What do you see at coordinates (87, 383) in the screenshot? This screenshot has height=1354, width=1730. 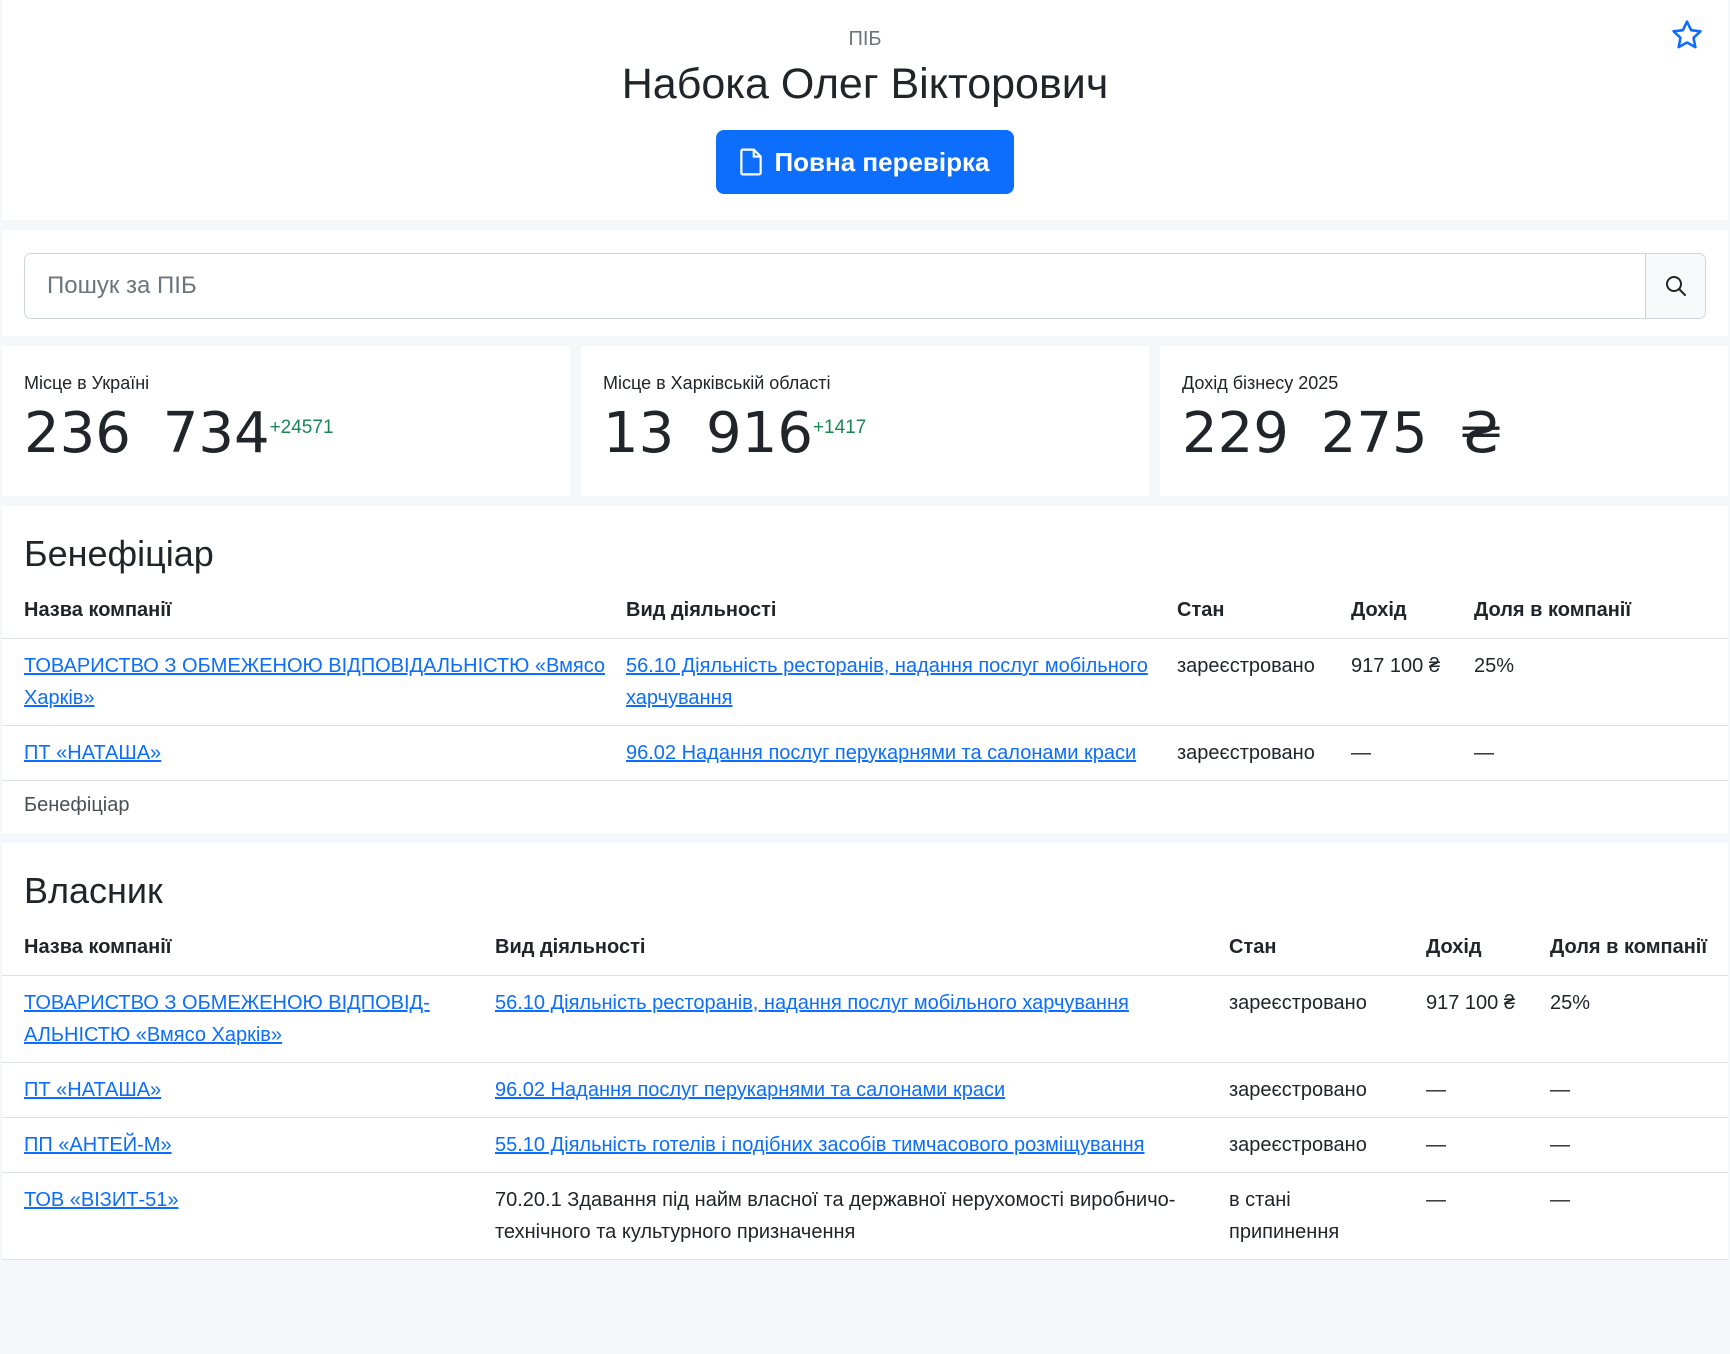 I see `stat-label: Місце в Україні` at bounding box center [87, 383].